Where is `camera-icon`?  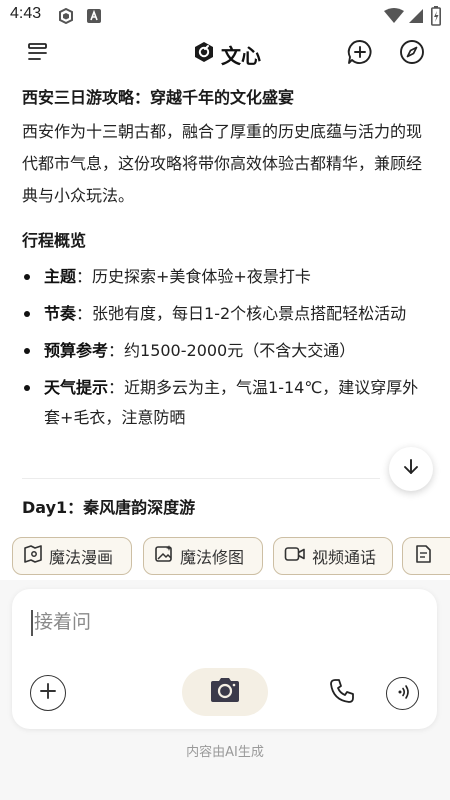
camera-icon is located at coordinates (225, 692).